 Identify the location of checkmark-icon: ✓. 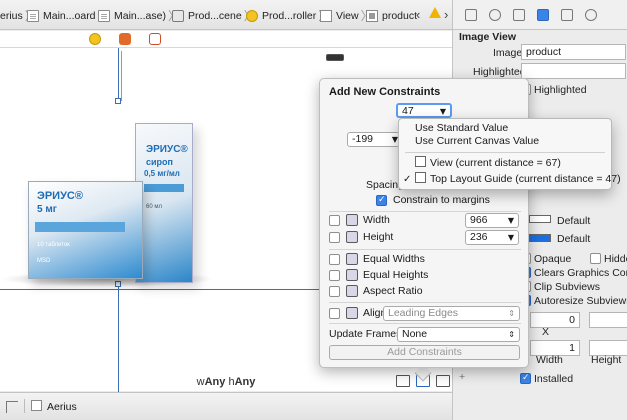
(407, 179).